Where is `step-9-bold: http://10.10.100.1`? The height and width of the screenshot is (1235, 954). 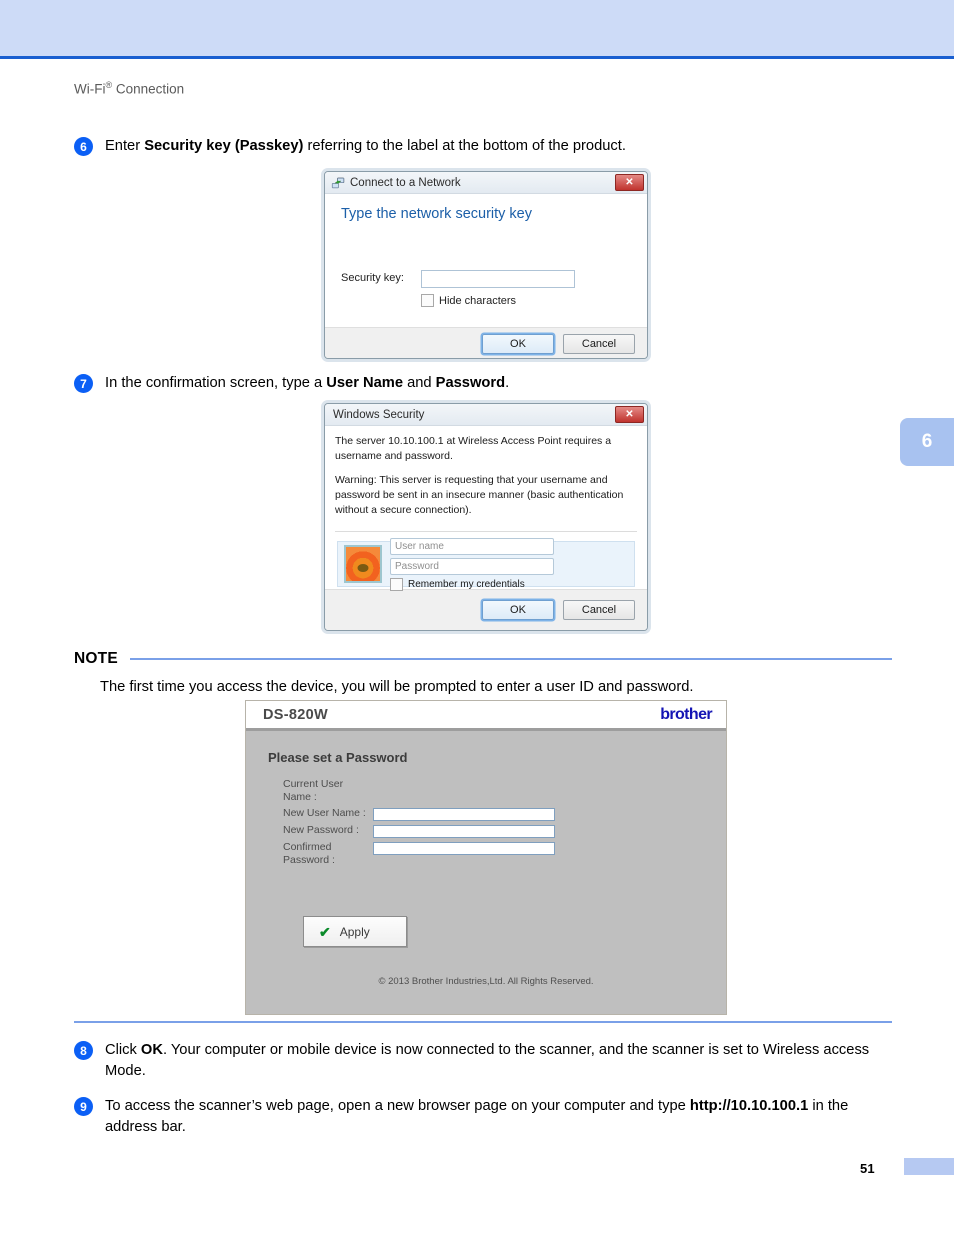 step-9-bold: http://10.10.100.1 is located at coordinates (749, 1106).